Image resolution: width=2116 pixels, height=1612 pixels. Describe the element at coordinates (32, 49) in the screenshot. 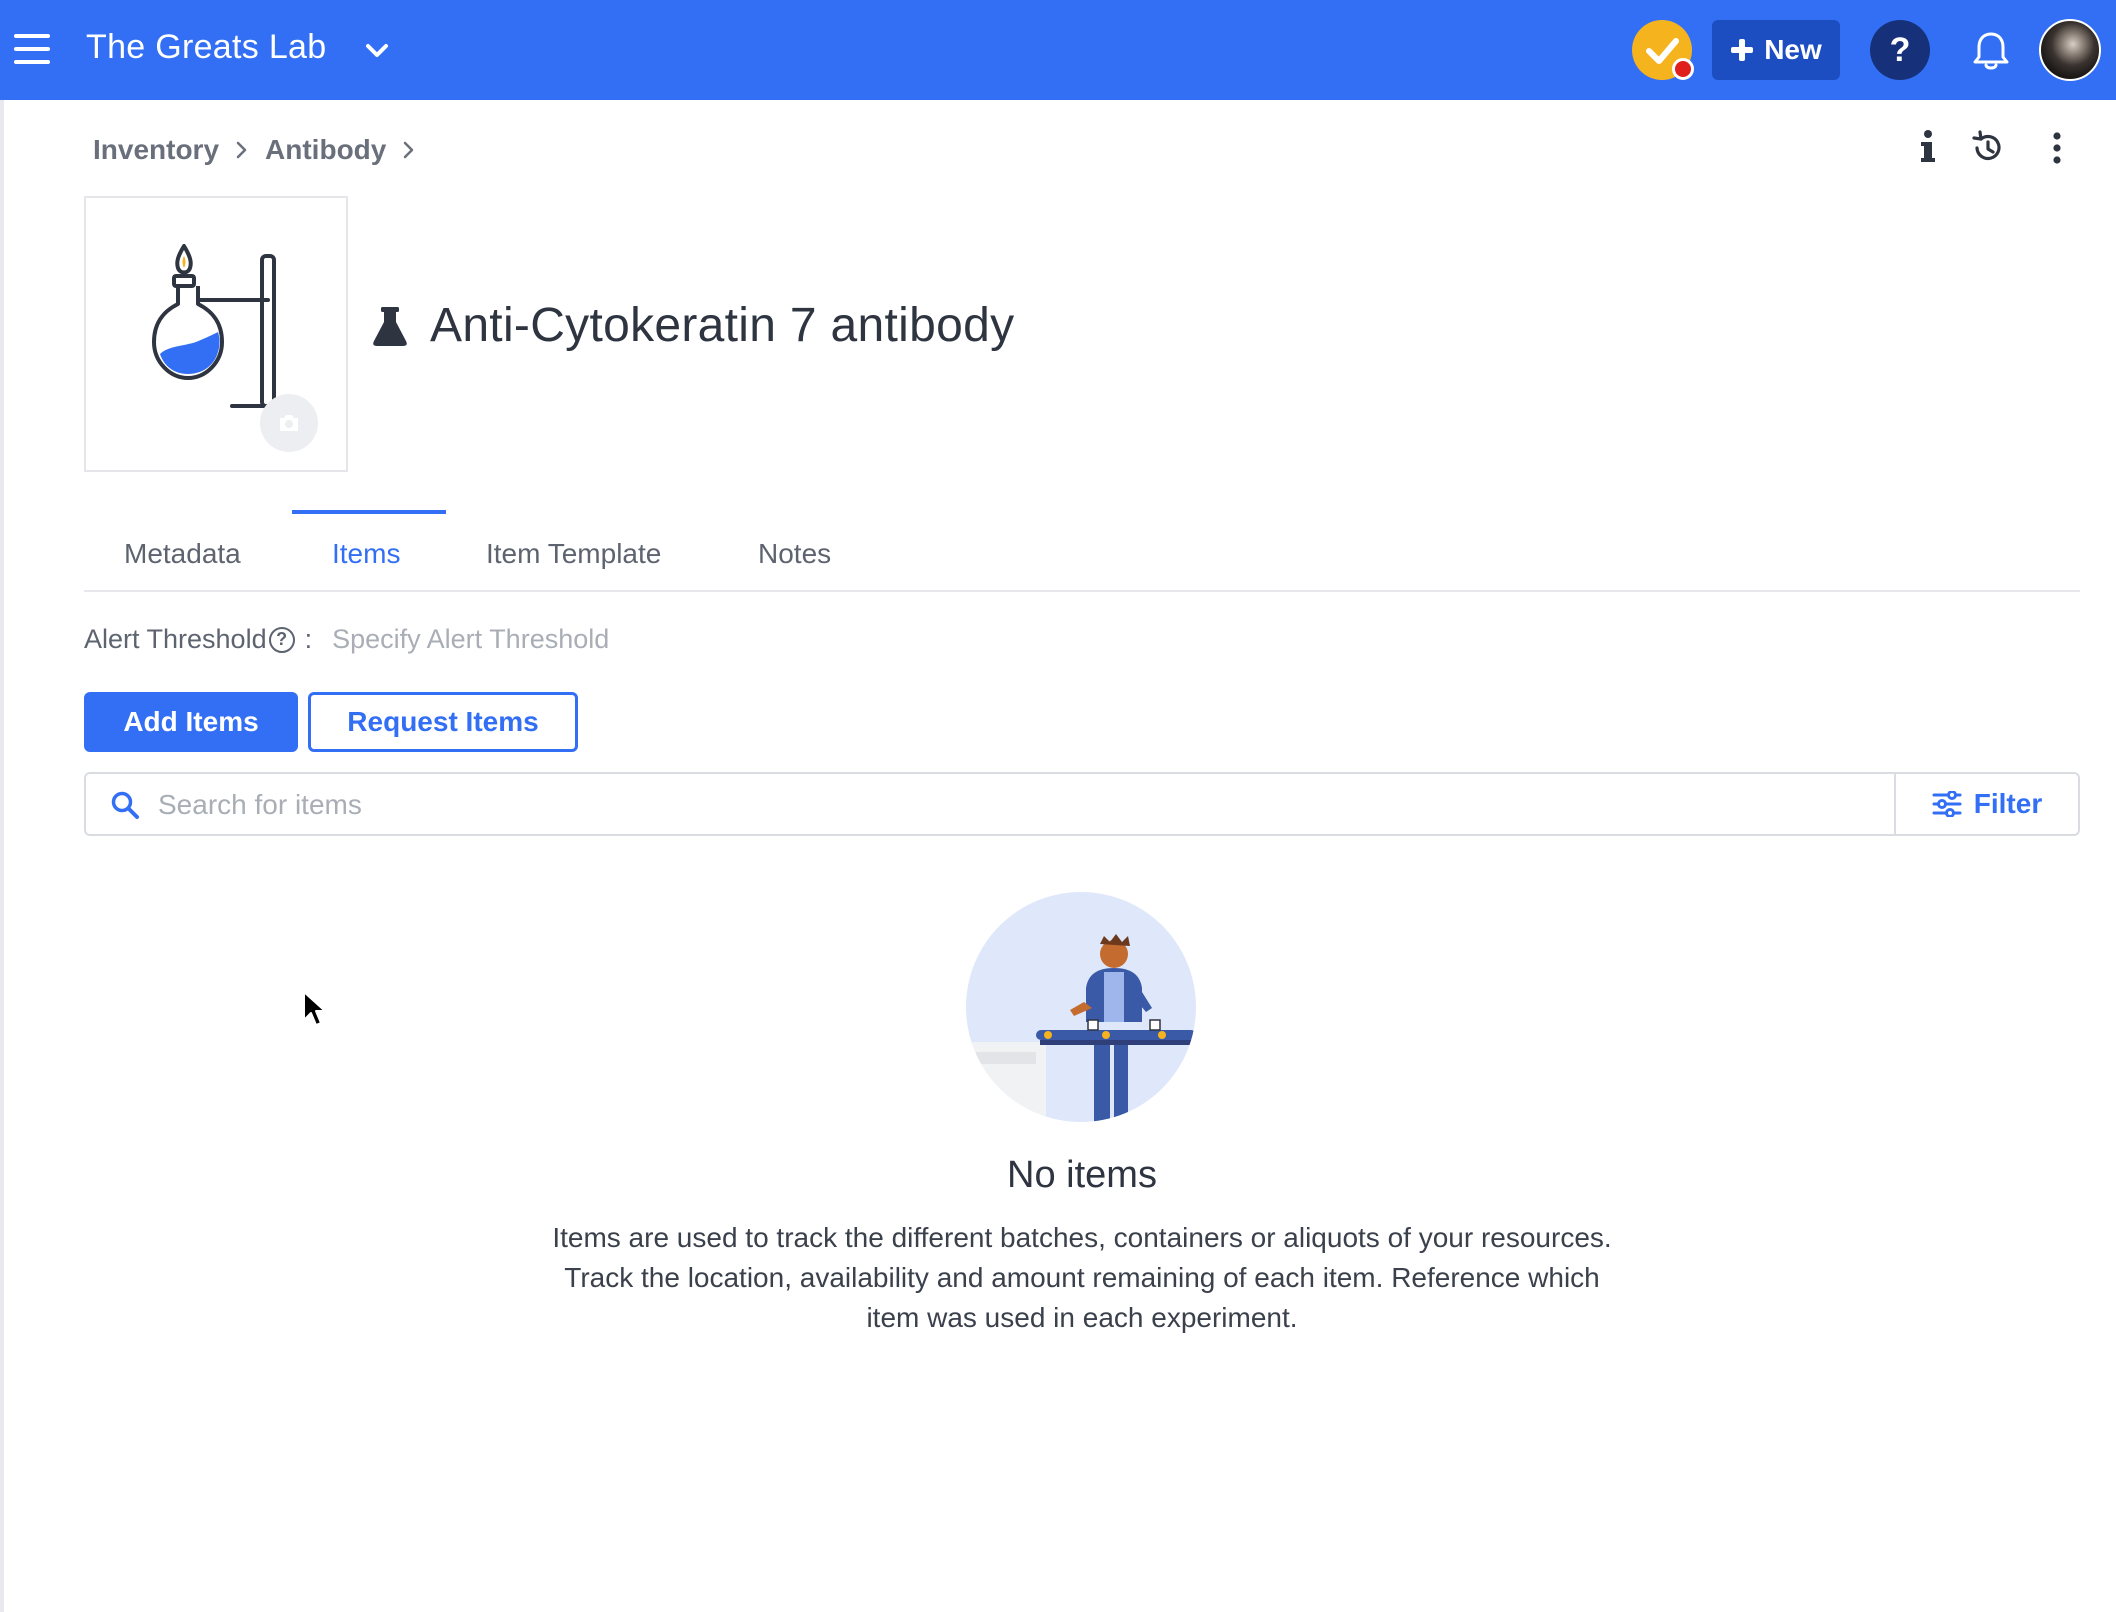

I see `hamburger-menu-icon` at that location.